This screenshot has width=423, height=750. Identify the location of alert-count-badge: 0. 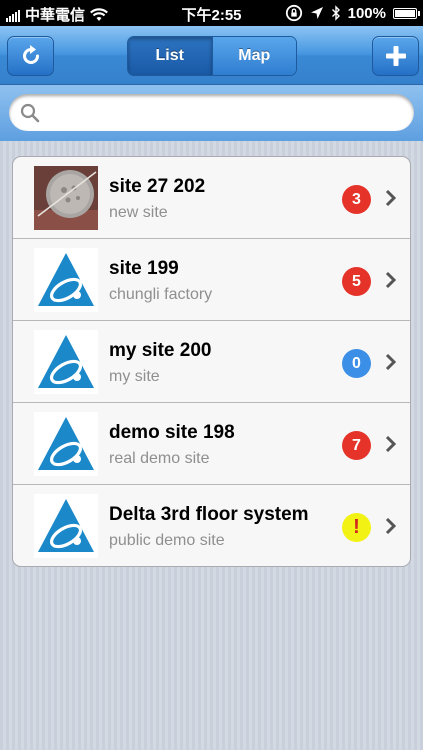
(356, 363).